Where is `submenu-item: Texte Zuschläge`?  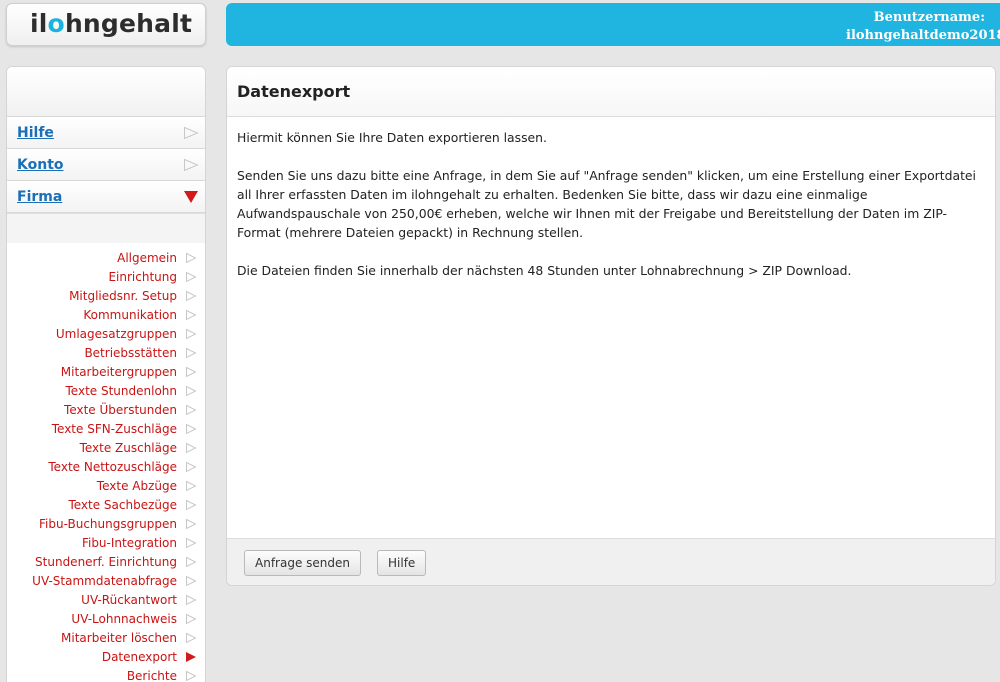 submenu-item: Texte Zuschläge is located at coordinates (106, 447).